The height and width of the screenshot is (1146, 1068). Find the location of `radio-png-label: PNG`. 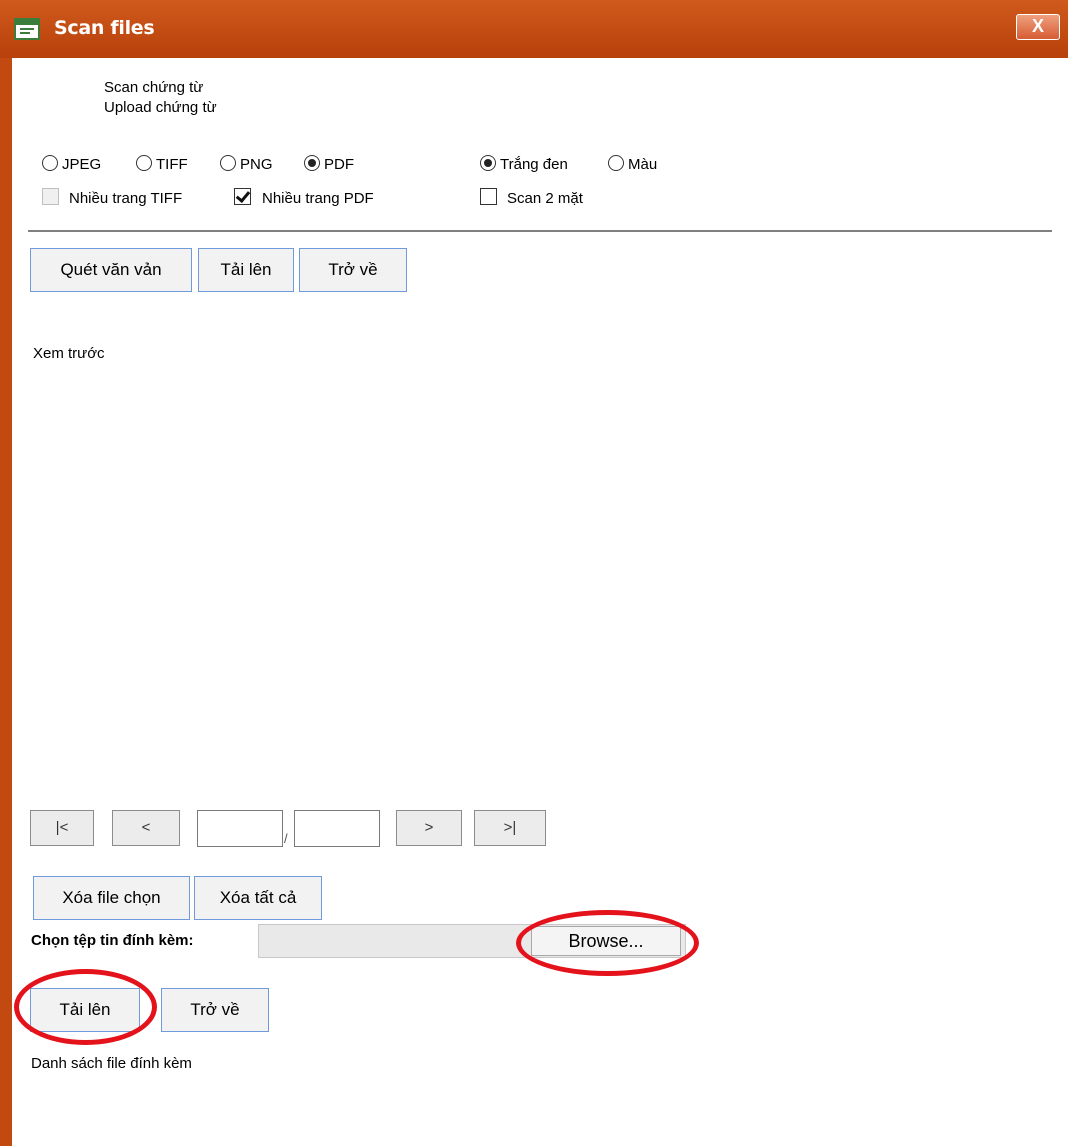

radio-png-label: PNG is located at coordinates (256, 164).